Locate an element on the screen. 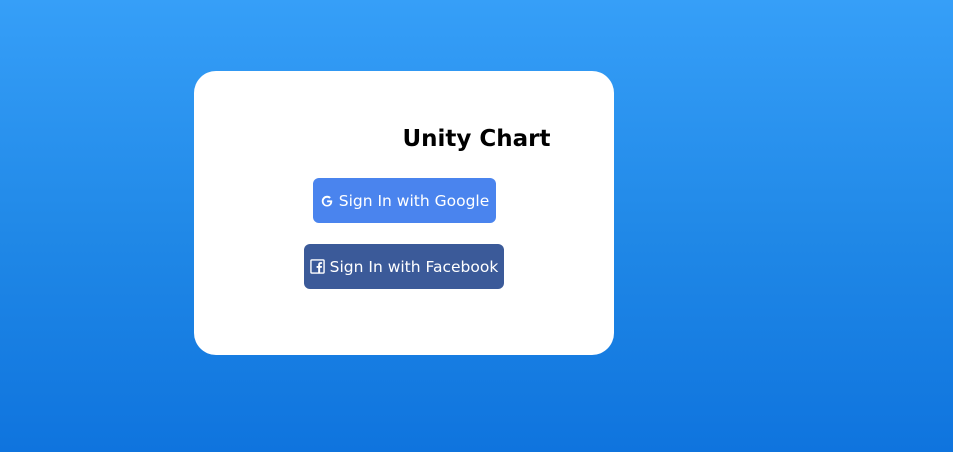 The height and width of the screenshot is (452, 953). google-sign-in-button: Sign In with Google is located at coordinates (404, 200).